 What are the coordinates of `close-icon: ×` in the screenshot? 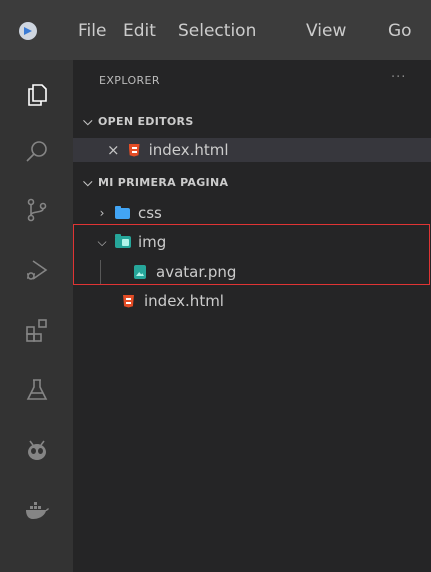 It's located at (113, 150).